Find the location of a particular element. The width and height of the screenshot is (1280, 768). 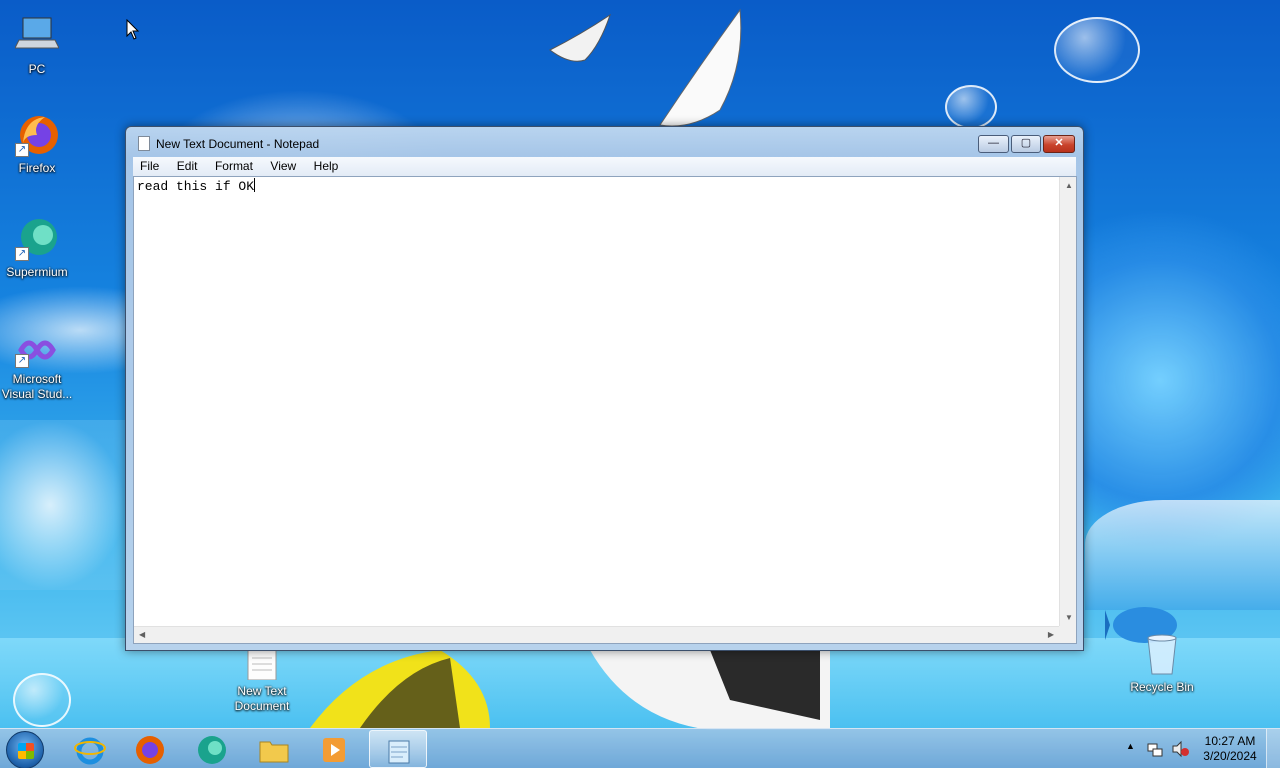

start-button is located at coordinates (25, 749).